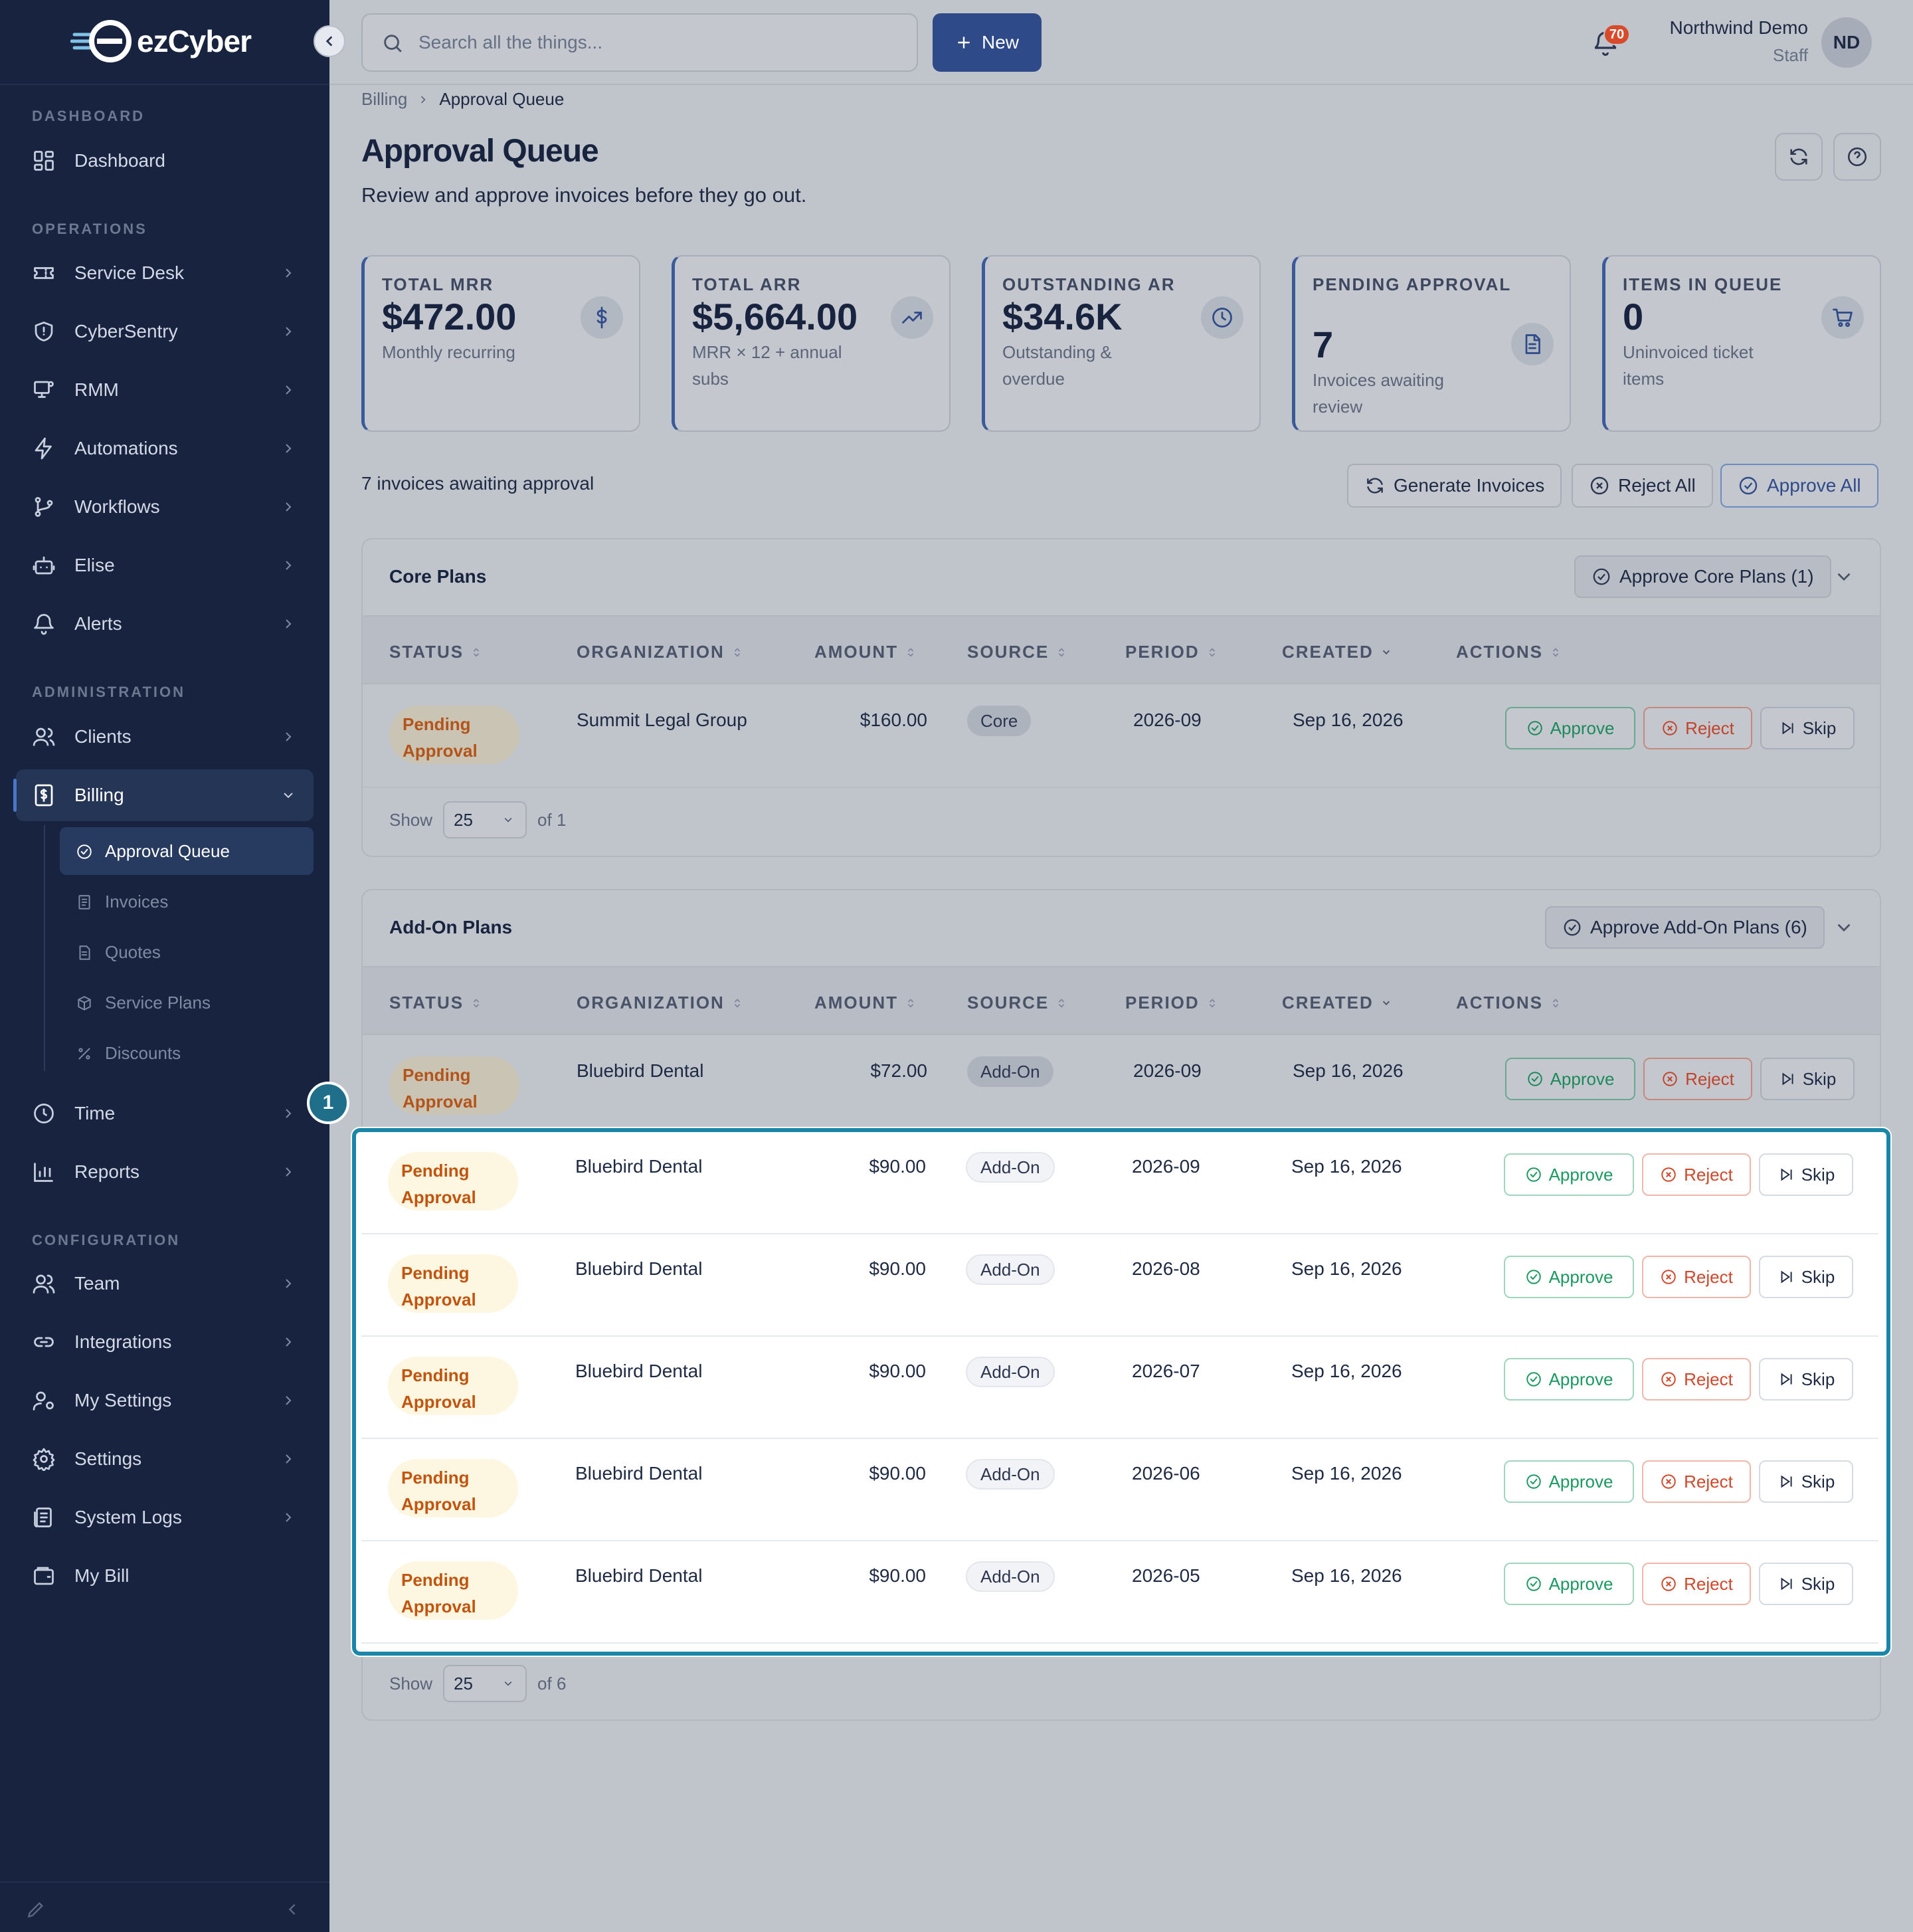  What do you see at coordinates (1799, 157) in the screenshot?
I see `refresh-button` at bounding box center [1799, 157].